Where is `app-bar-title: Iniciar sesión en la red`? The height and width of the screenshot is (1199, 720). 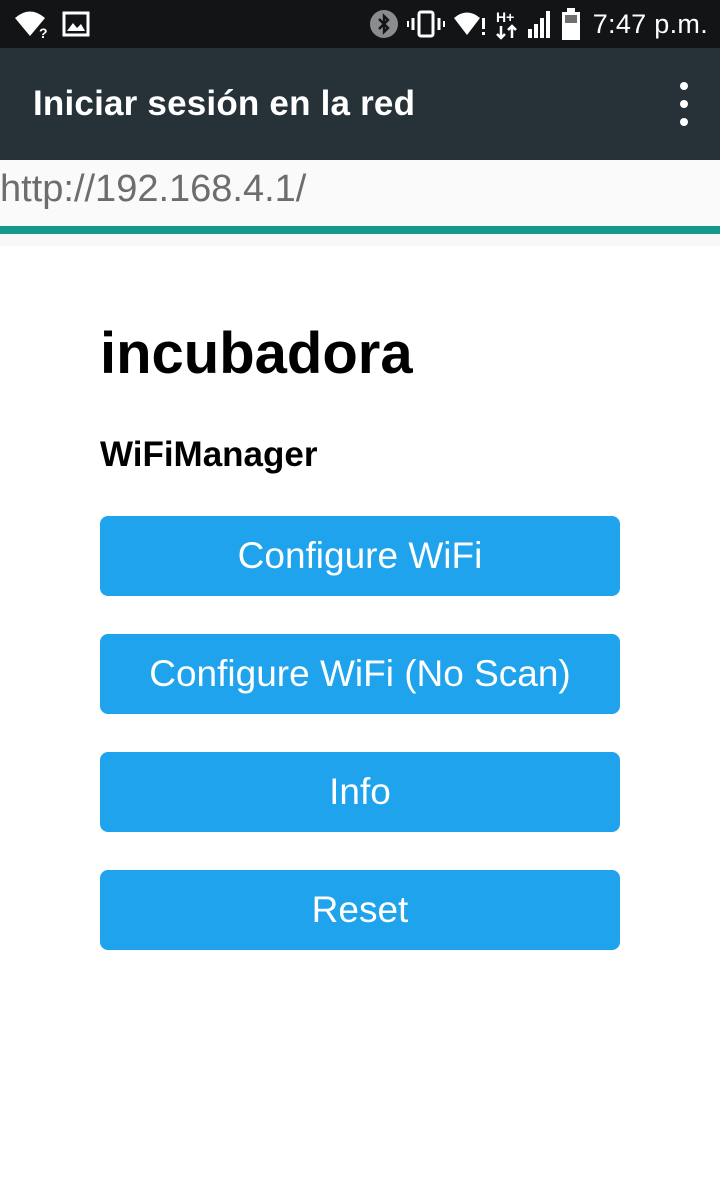 app-bar-title: Iniciar sesión en la red is located at coordinates (224, 103).